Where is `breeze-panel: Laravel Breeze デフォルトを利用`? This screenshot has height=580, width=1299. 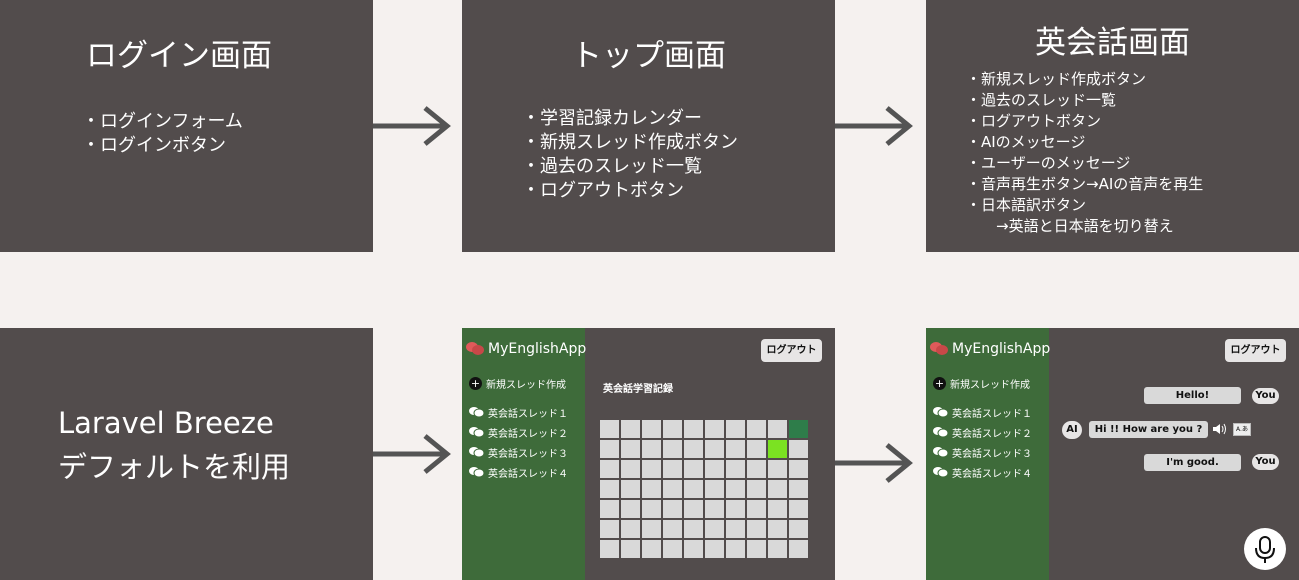
breeze-panel: Laravel Breeze デフォルトを利用 is located at coordinates (186, 454).